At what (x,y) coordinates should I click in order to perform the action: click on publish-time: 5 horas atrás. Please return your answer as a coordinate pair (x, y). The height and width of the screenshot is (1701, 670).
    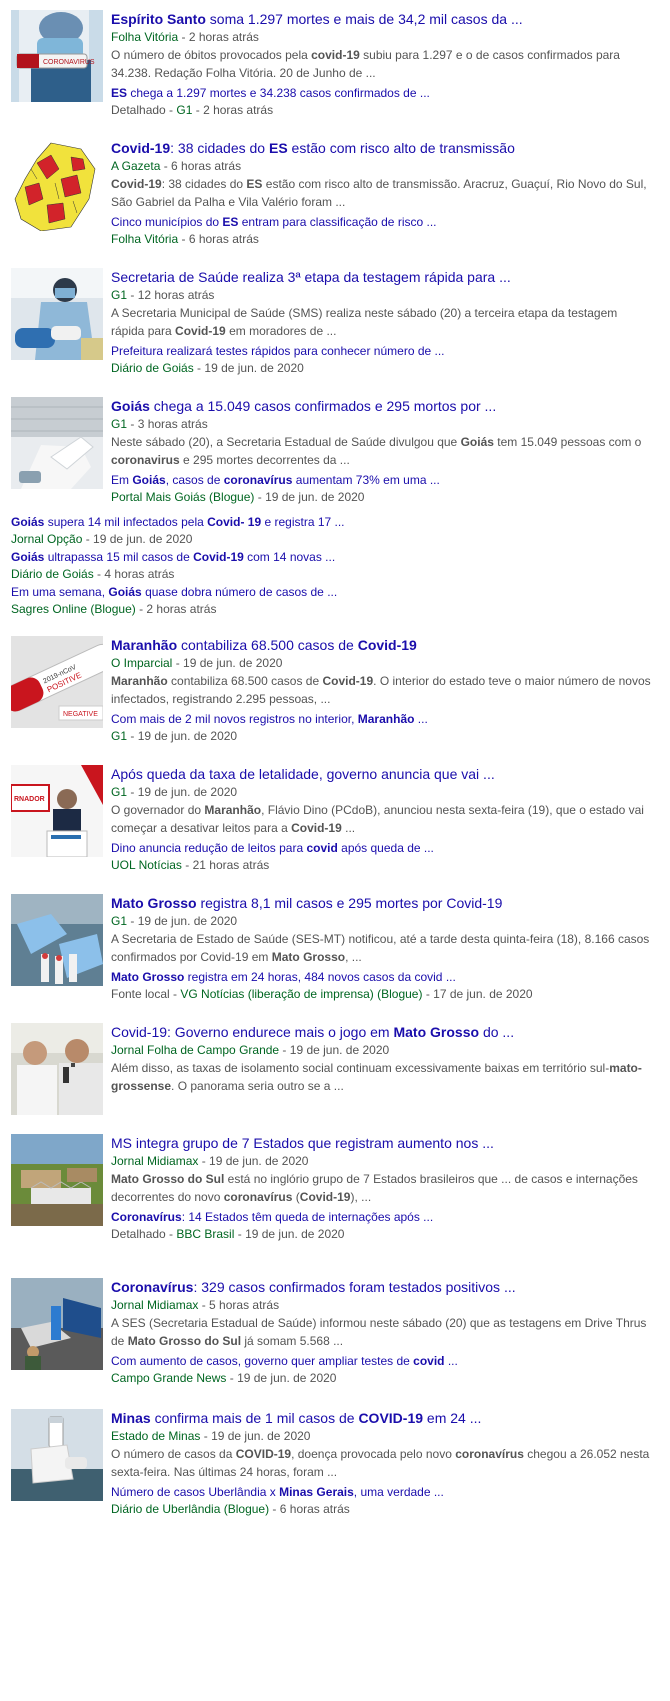
    Looking at the image, I should click on (244, 1305).